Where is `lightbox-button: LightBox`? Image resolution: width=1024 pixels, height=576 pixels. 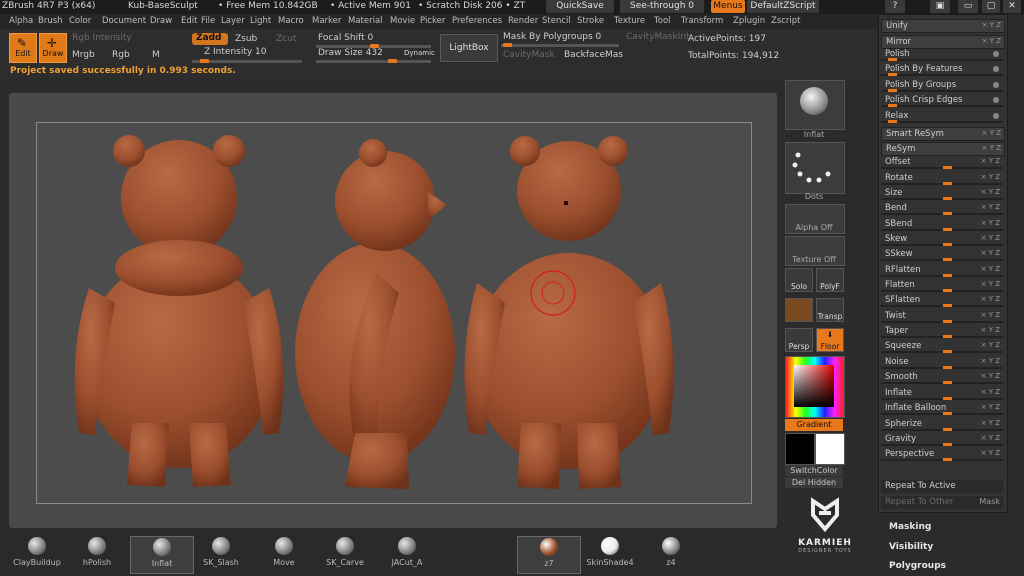 lightbox-button: LightBox is located at coordinates (469, 48).